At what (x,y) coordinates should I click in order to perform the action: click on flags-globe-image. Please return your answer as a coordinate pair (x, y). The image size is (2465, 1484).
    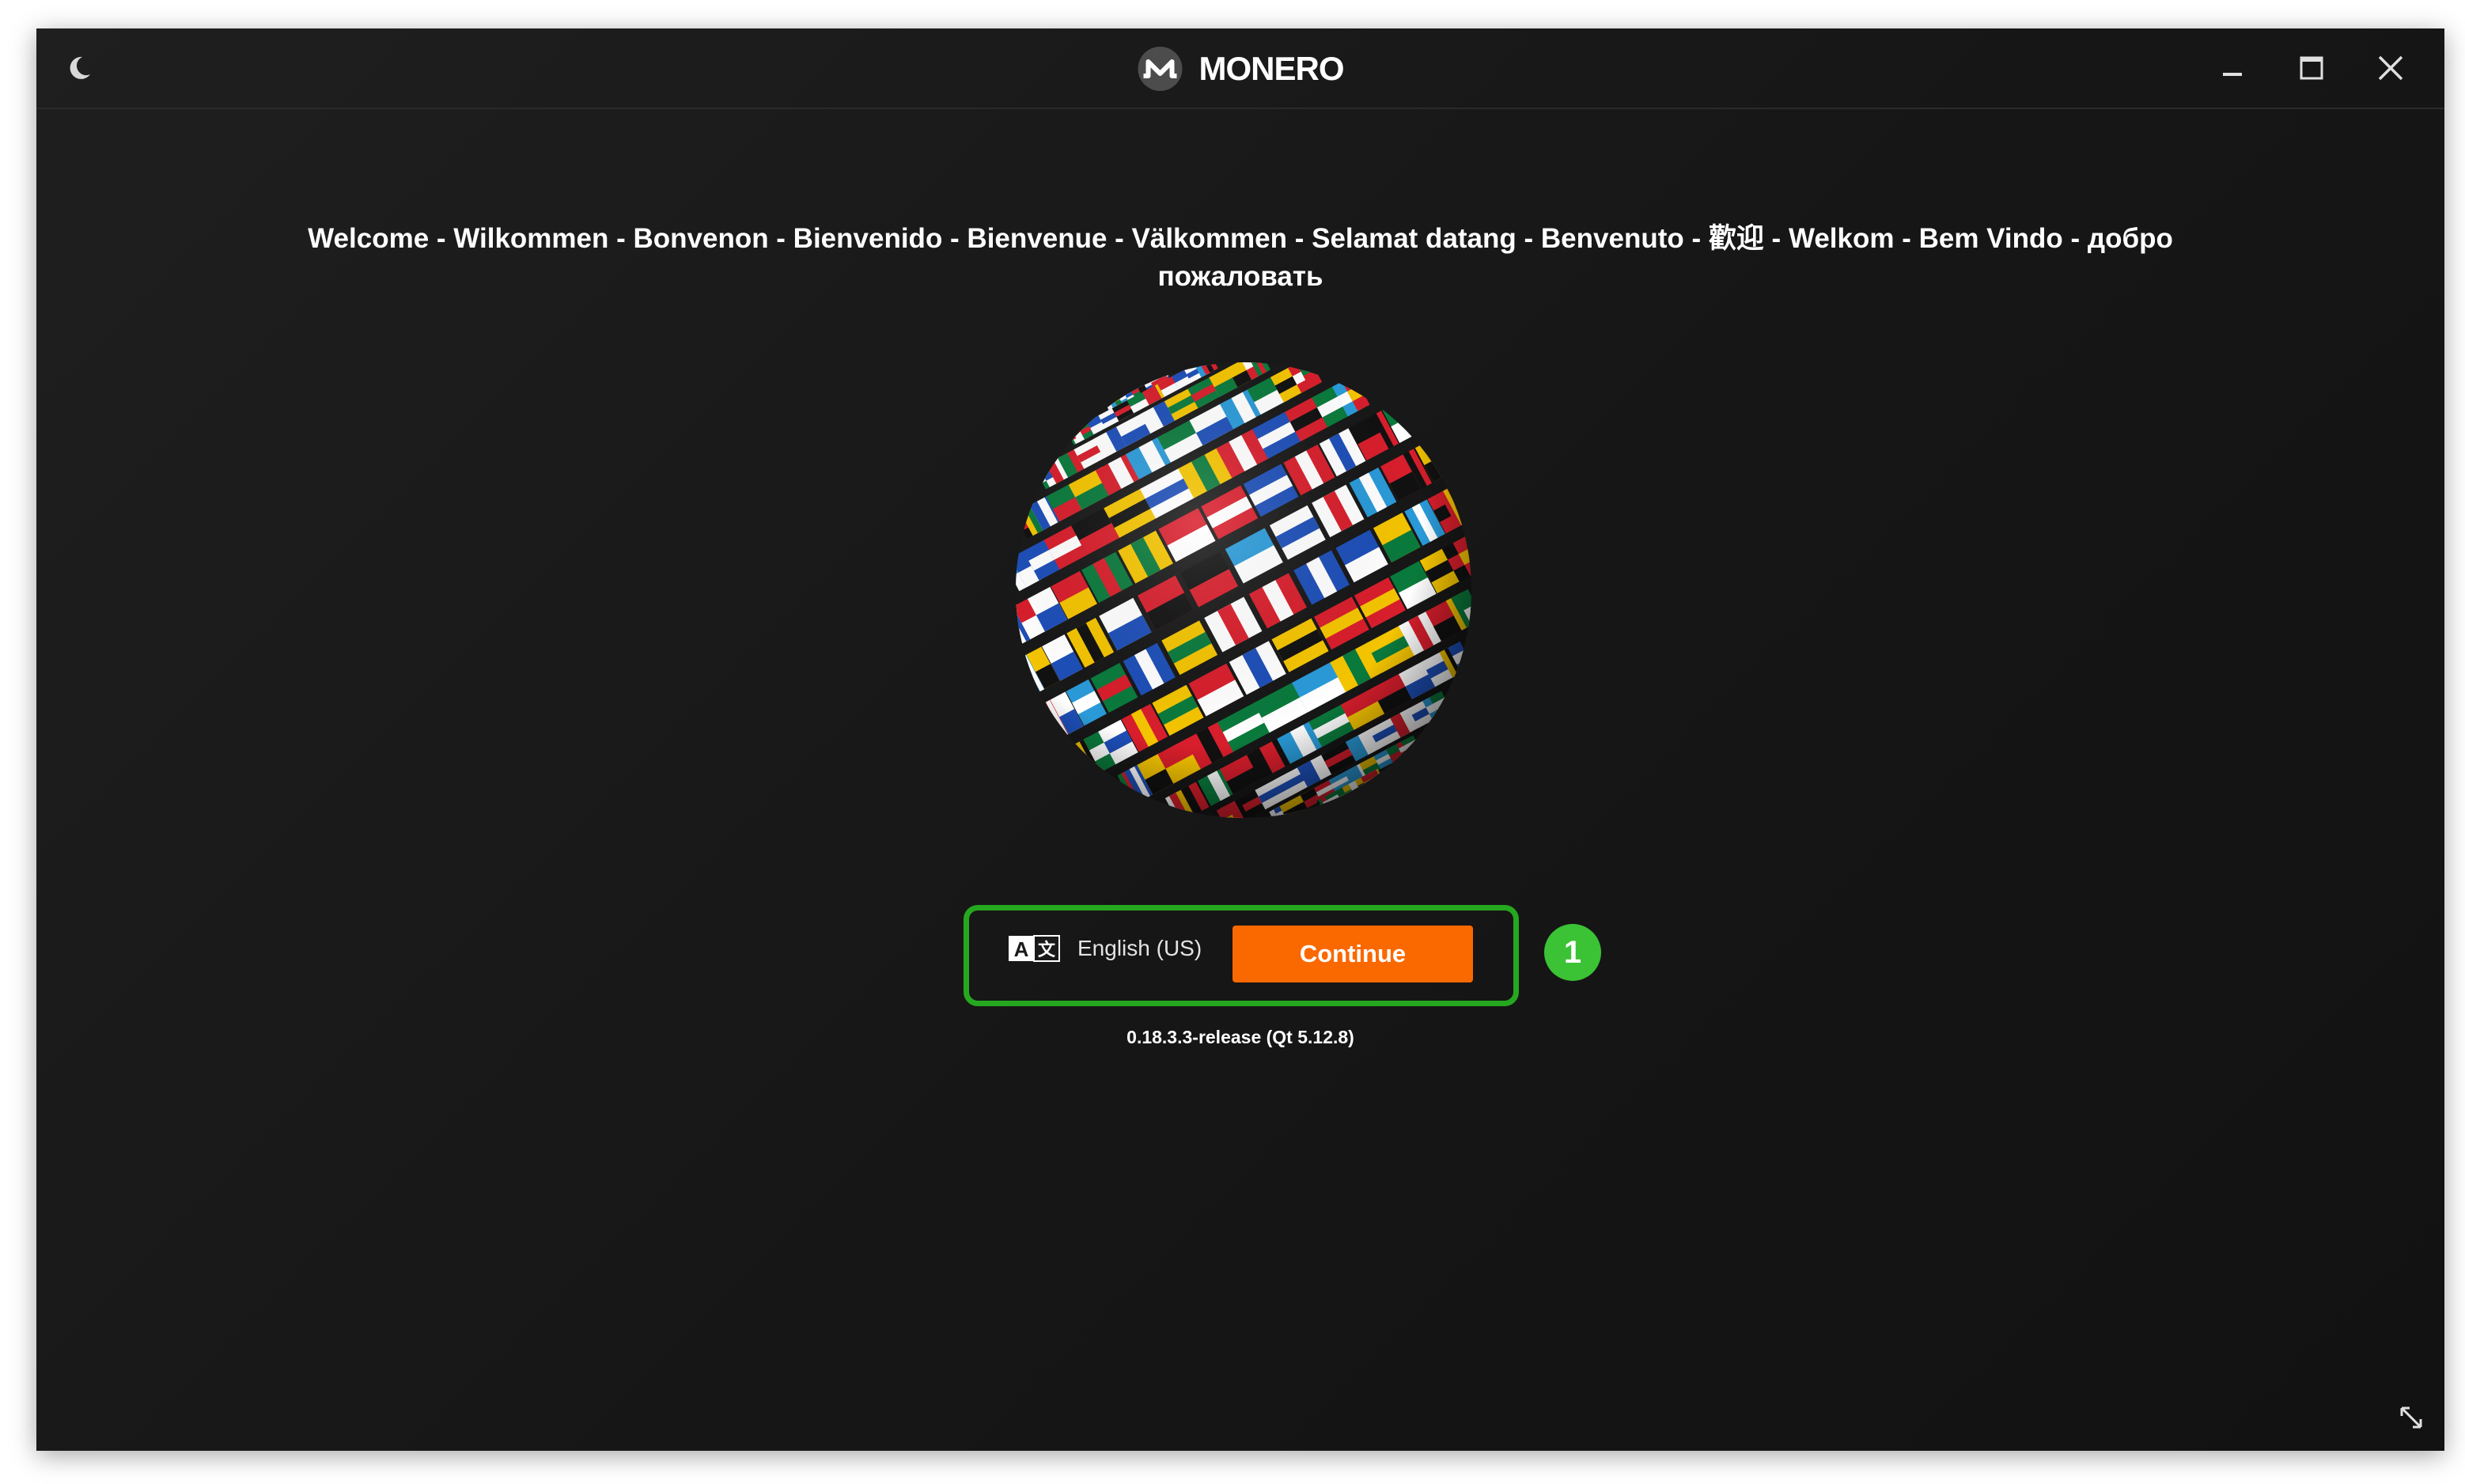
    Looking at the image, I should click on (1243, 590).